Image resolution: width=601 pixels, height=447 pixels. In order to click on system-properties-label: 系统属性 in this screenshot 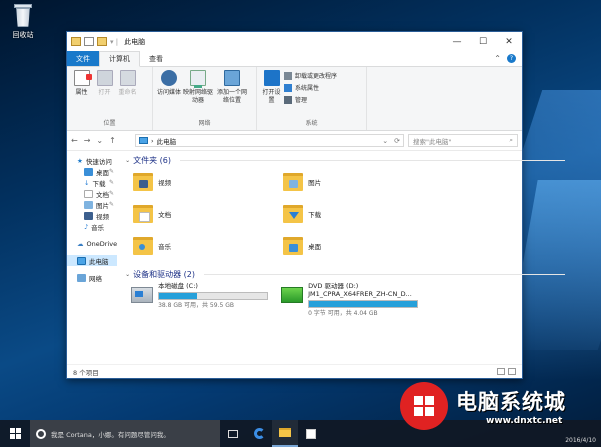, I will do `click(307, 88)`.